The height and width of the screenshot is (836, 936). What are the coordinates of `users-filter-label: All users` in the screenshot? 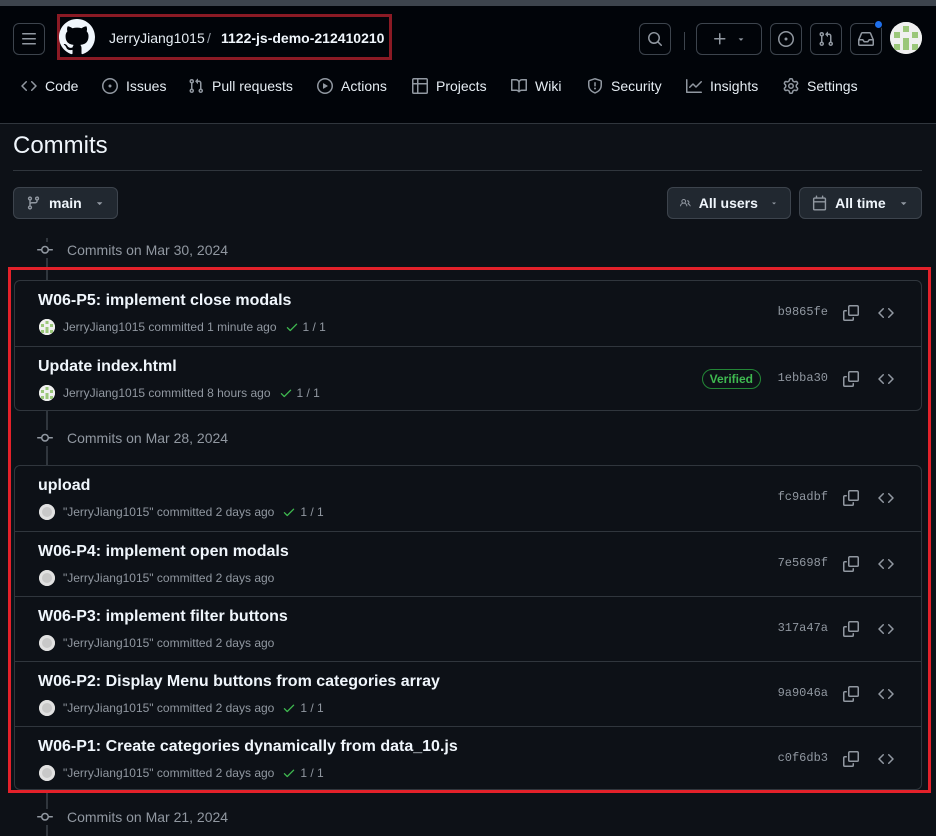 It's located at (728, 203).